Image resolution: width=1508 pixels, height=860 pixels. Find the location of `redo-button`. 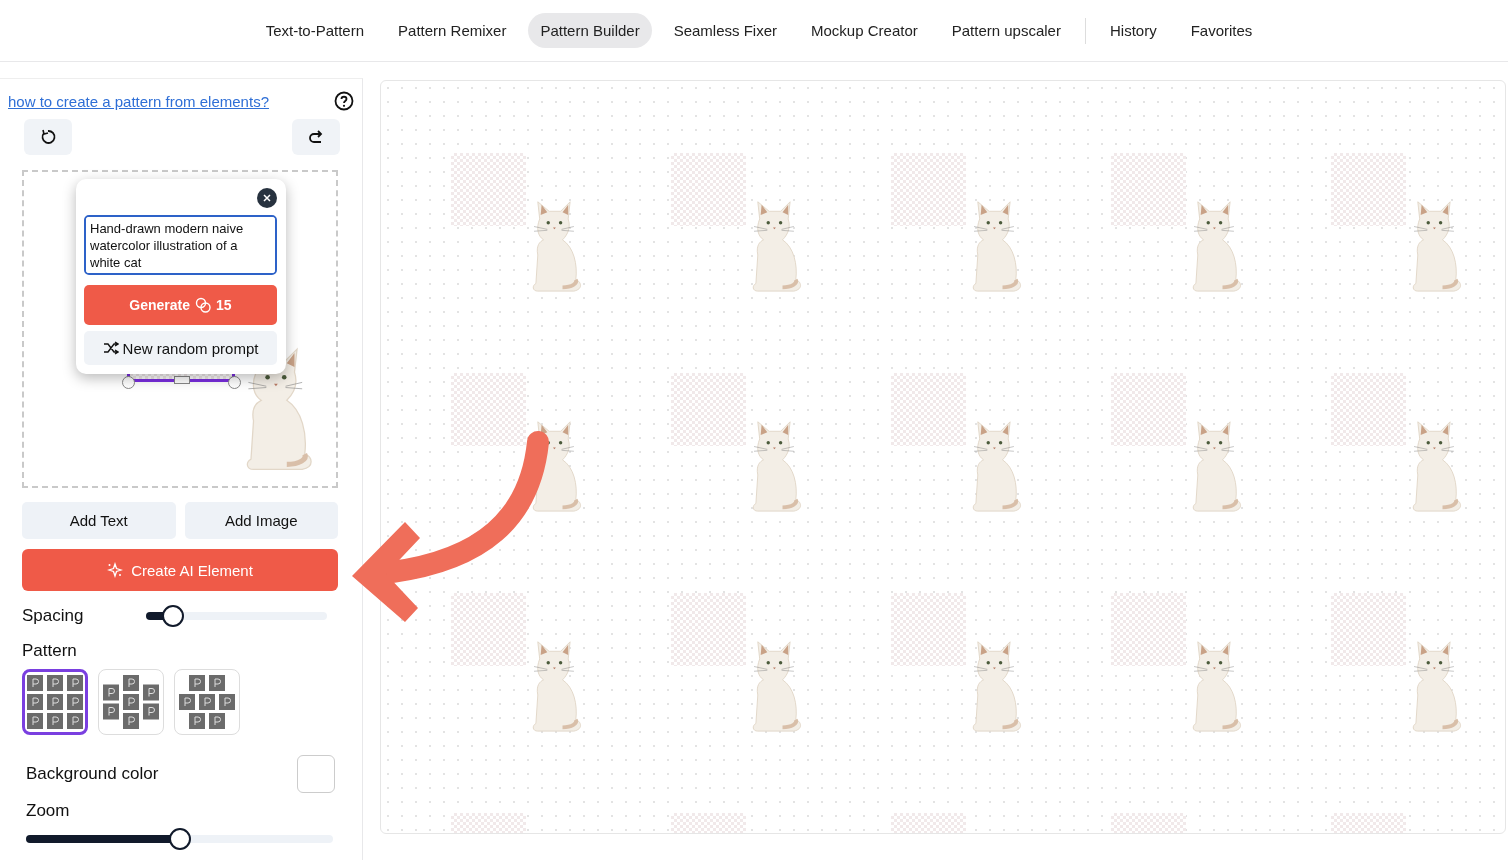

redo-button is located at coordinates (316, 137).